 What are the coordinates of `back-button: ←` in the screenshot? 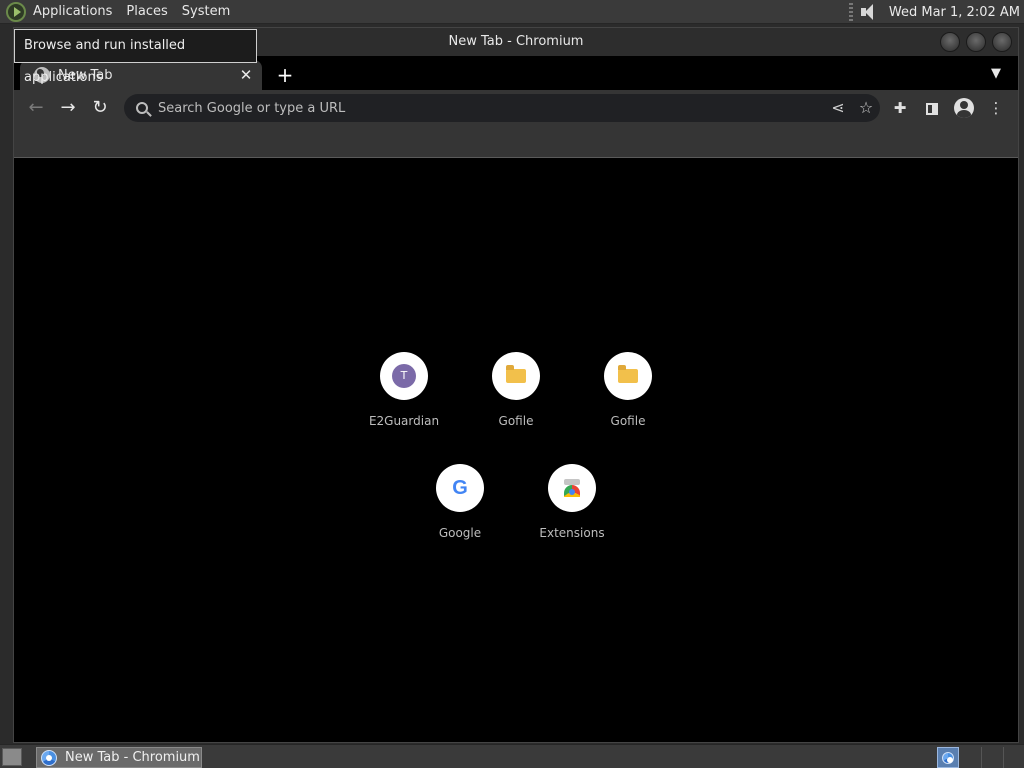 It's located at (36, 108).